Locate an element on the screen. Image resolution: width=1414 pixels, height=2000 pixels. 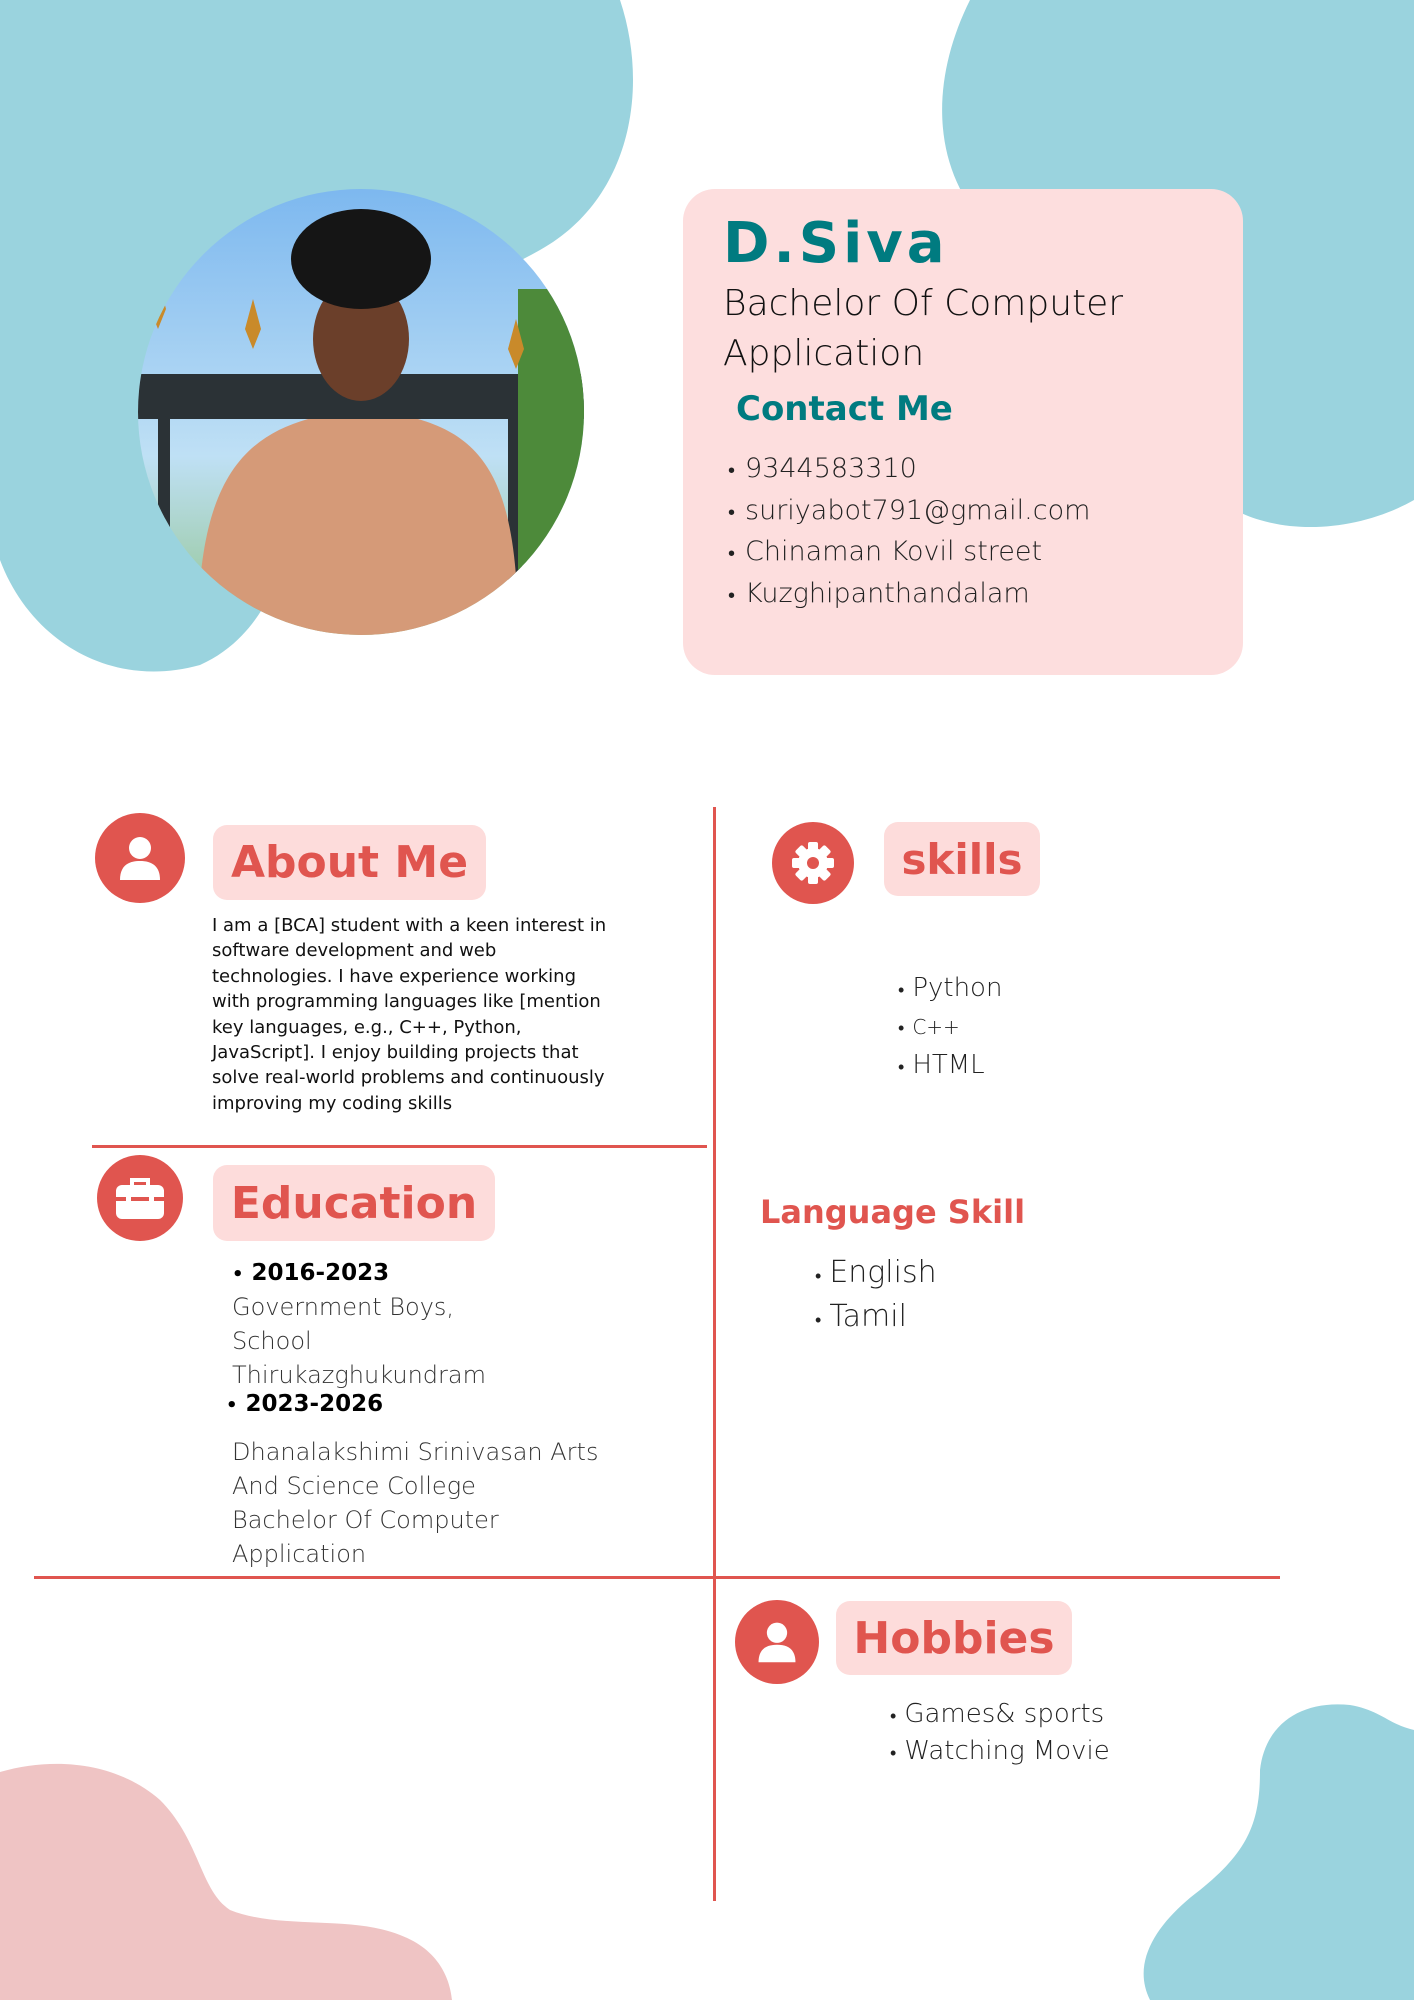
hobbies-title: Hobbies is located at coordinates (954, 1638).